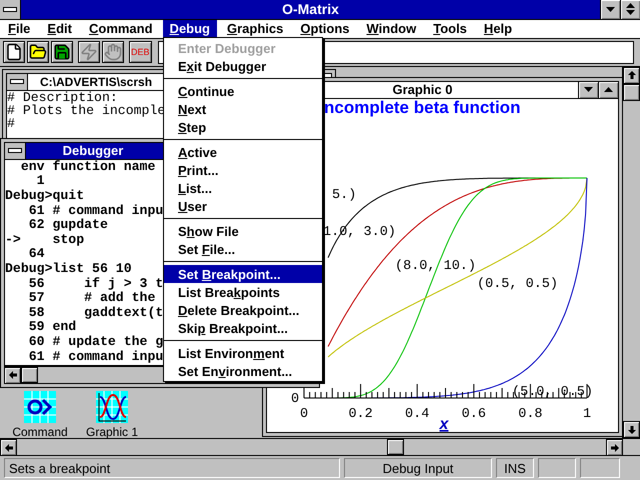 The image size is (640, 480). What do you see at coordinates (320, 447) in the screenshot?
I see `horizontal-scrollbar` at bounding box center [320, 447].